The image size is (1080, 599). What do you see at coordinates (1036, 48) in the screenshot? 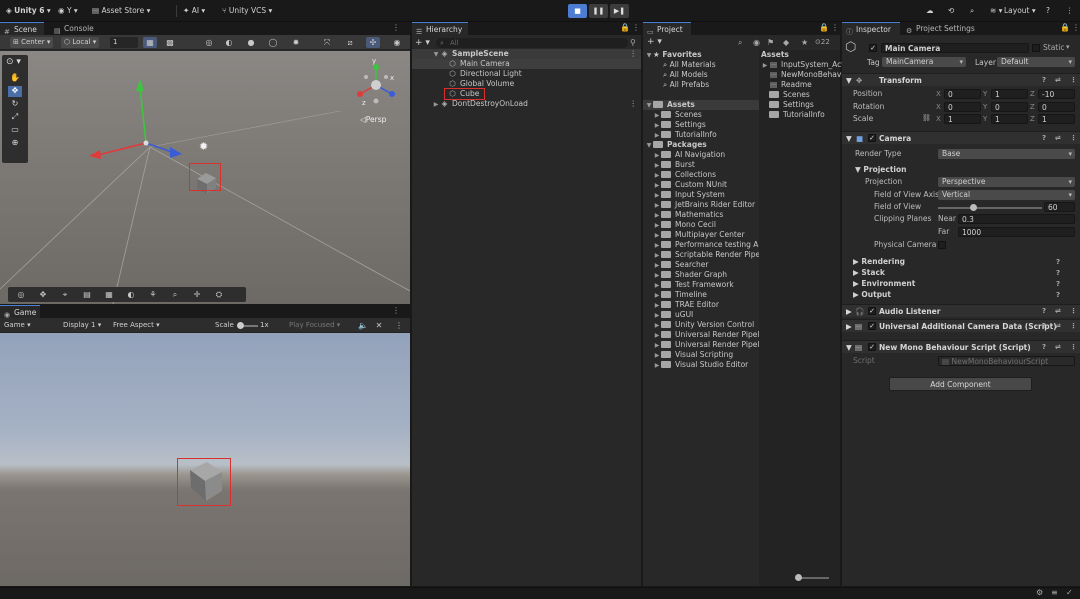
I see `static-checkbox` at bounding box center [1036, 48].